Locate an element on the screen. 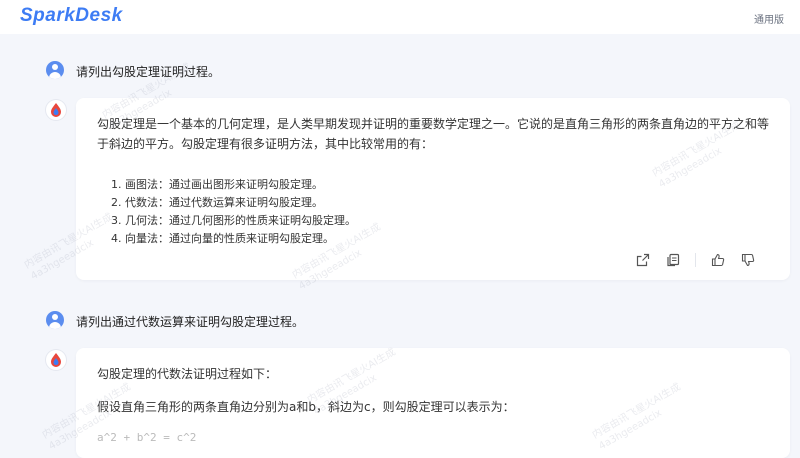 Image resolution: width=800 pixels, height=458 pixels. list-item: 1. 画图法：通过画出图形来证明勾股定理。 is located at coordinates (217, 184).